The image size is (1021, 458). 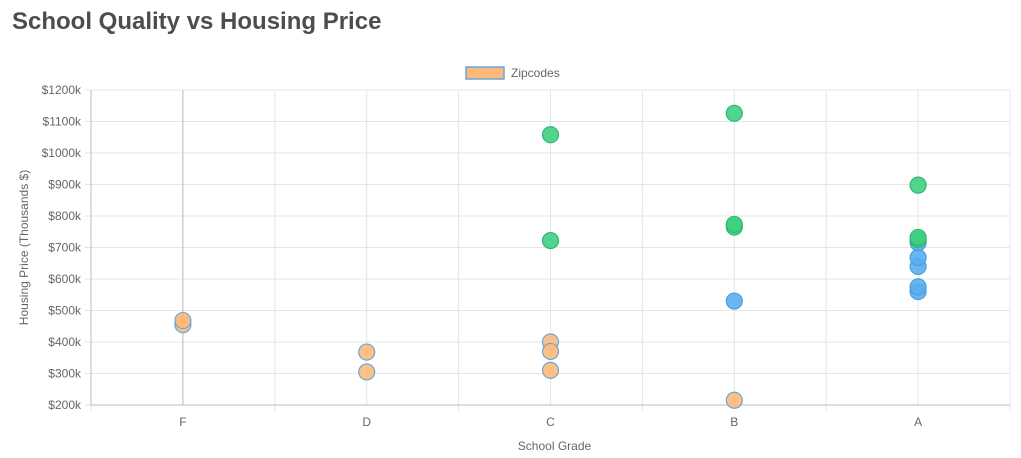 I want to click on legend: Zipcodes, so click(x=512, y=73).